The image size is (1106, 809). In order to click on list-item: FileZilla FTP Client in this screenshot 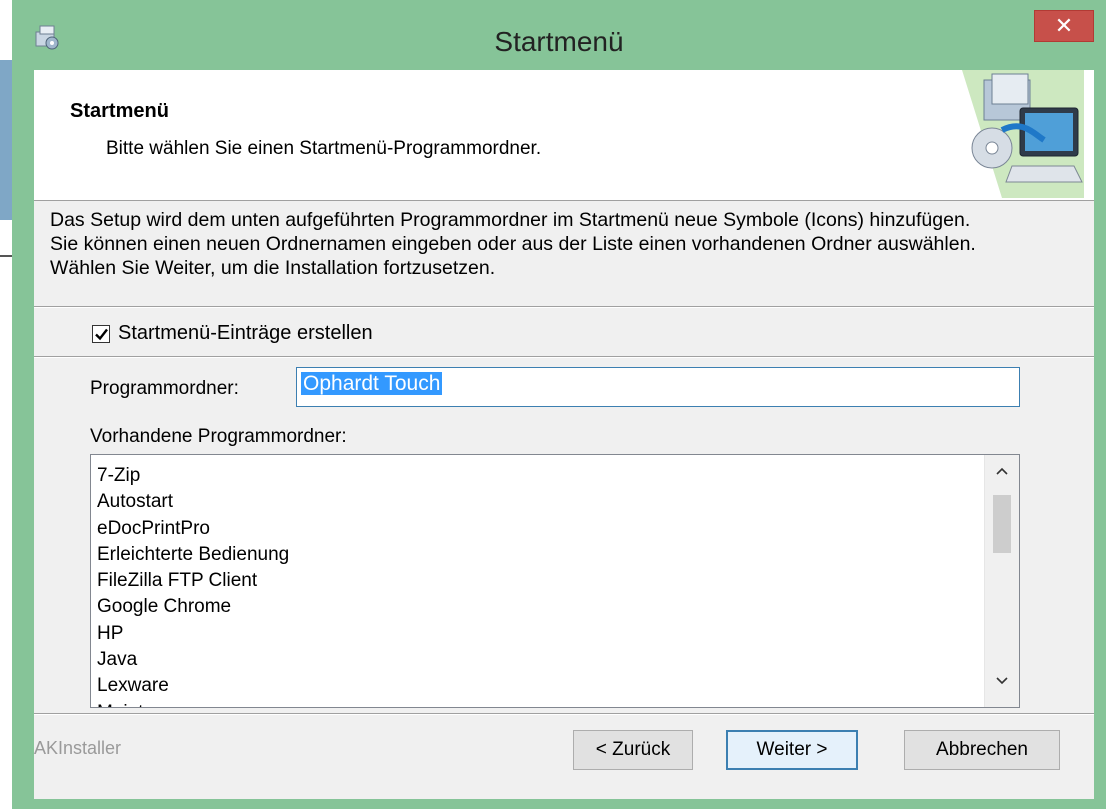, I will do `click(193, 581)`.